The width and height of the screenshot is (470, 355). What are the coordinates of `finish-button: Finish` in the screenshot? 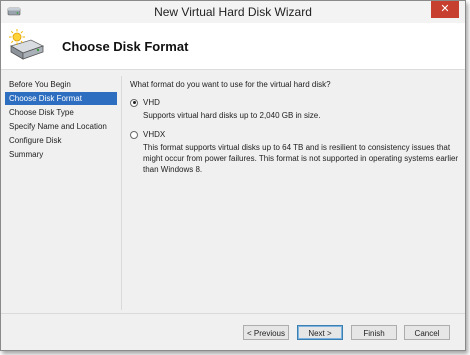 It's located at (374, 332).